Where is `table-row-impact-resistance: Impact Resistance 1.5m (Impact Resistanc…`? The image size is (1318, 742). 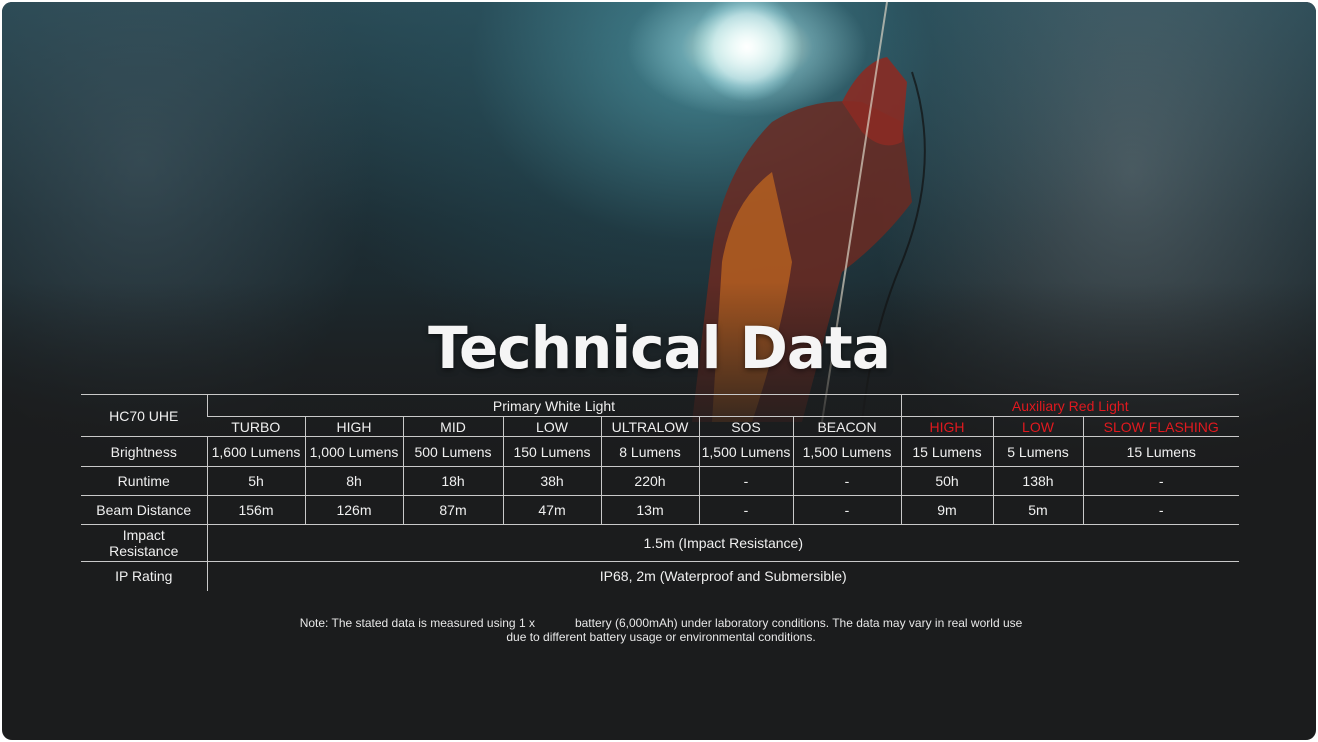 table-row-impact-resistance: Impact Resistance 1.5m (Impact Resistanc… is located at coordinates (660, 543).